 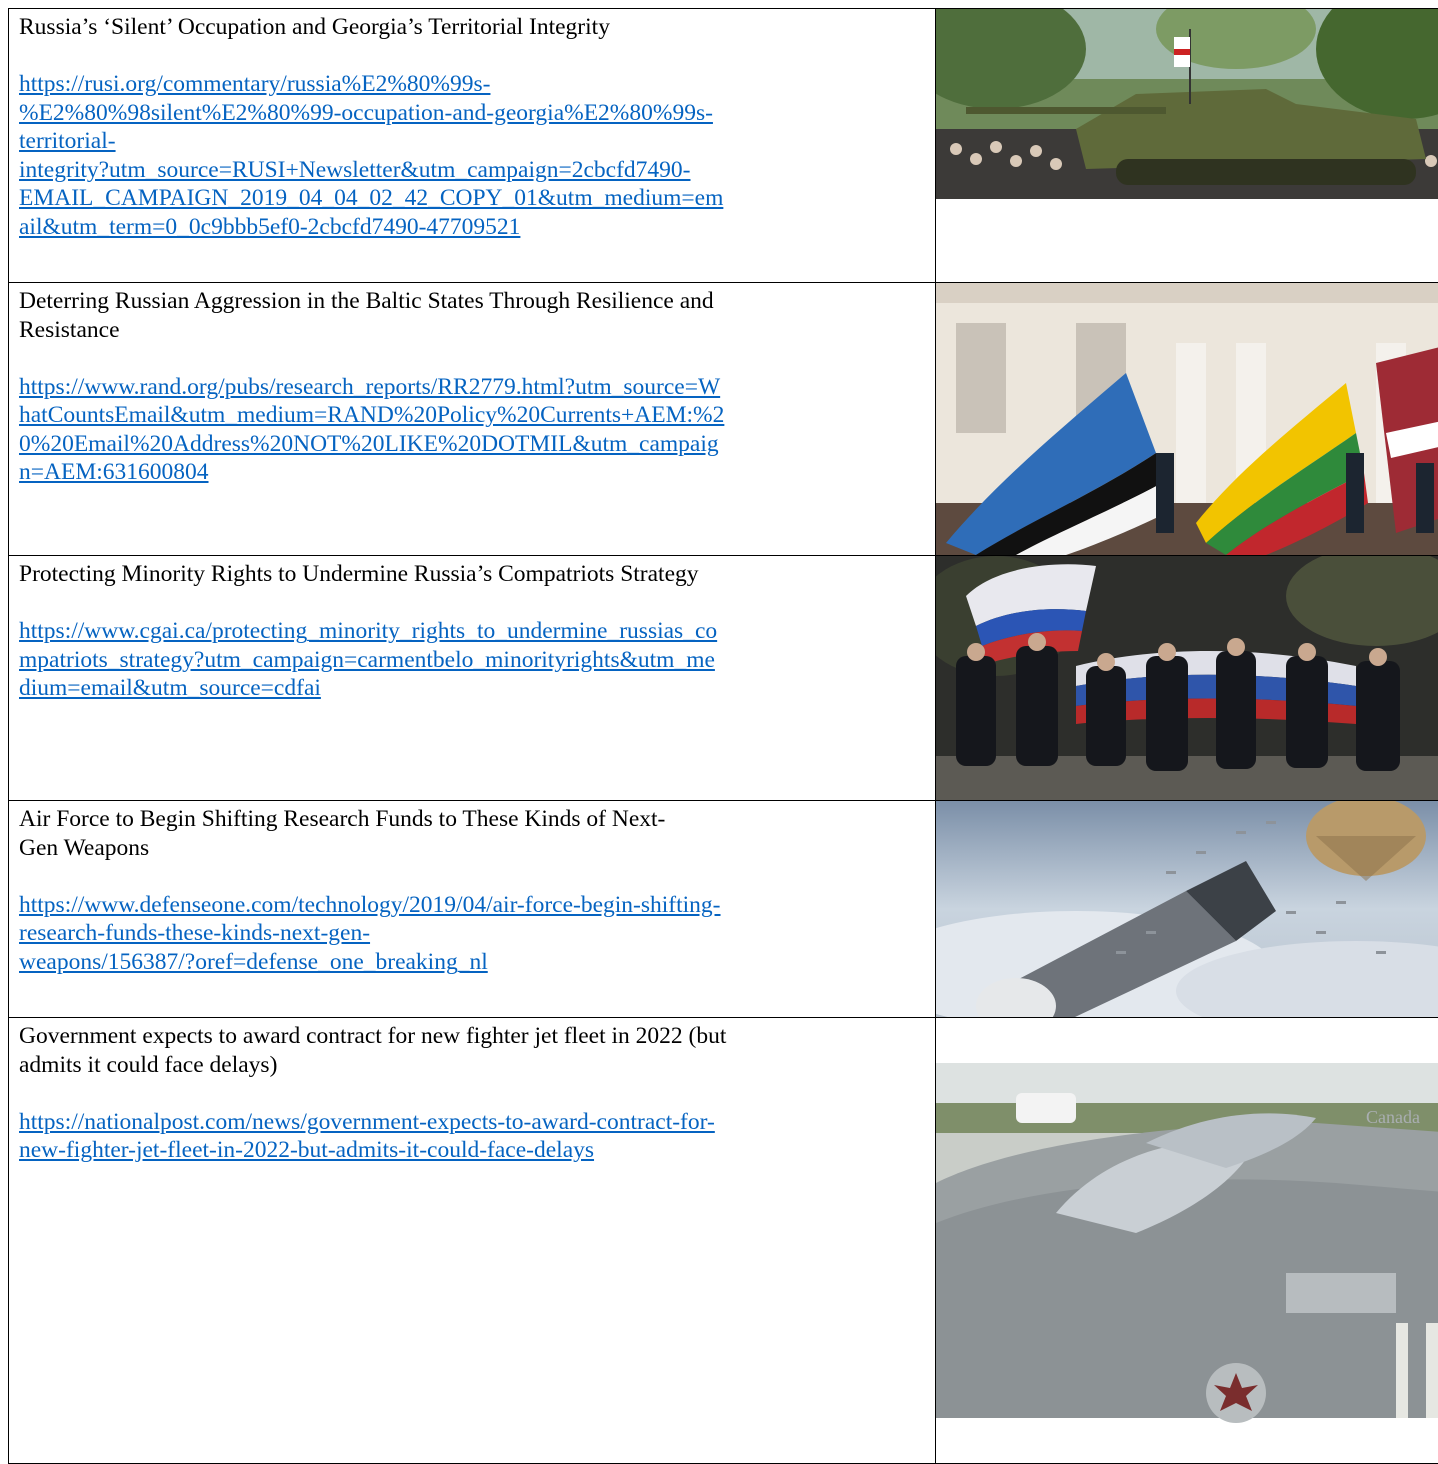 I want to click on missile-drone-swarm-render, so click(x=1187, y=909).